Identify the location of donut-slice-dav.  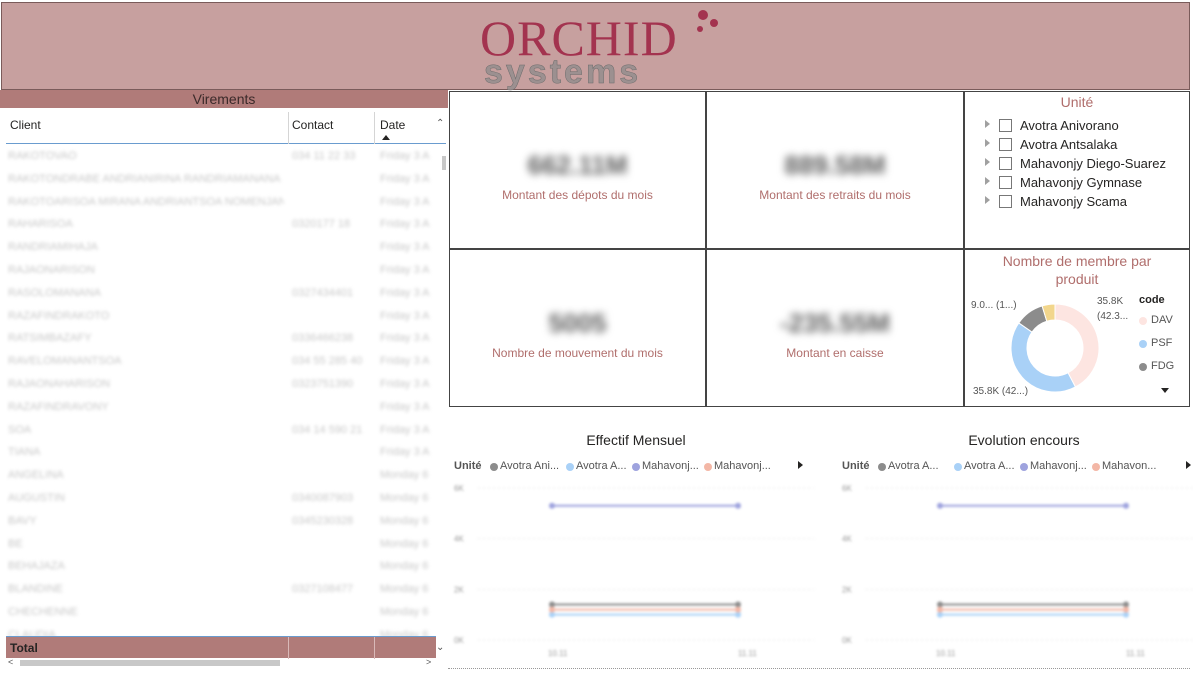
(1077, 345).